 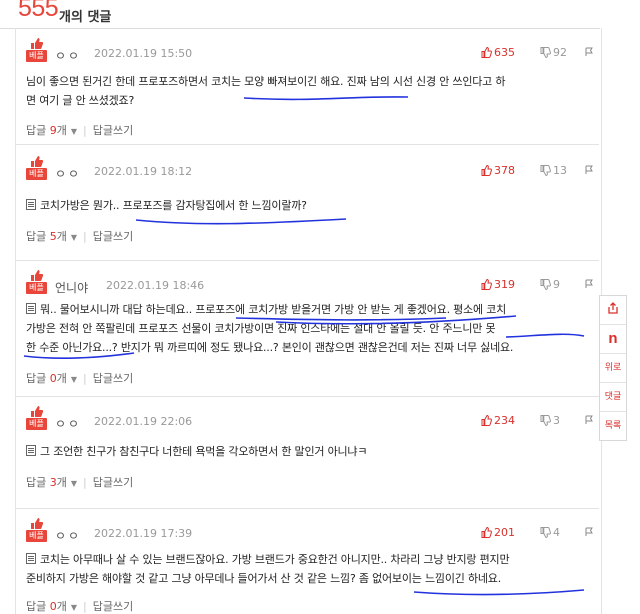 What do you see at coordinates (31, 450) in the screenshot?
I see `document-icon` at bounding box center [31, 450].